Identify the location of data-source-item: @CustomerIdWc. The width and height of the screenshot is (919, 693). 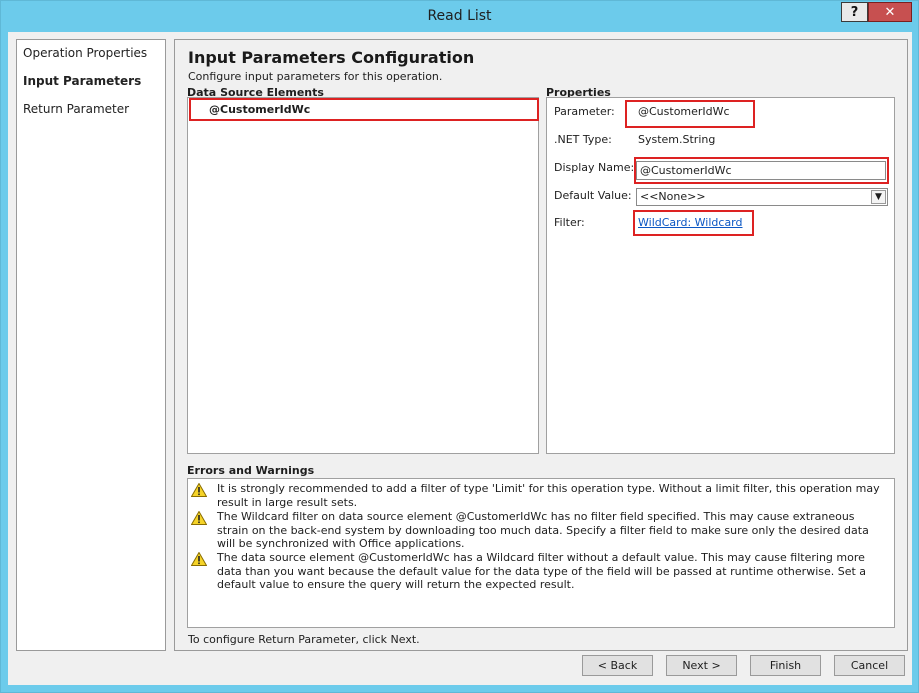
(259, 109).